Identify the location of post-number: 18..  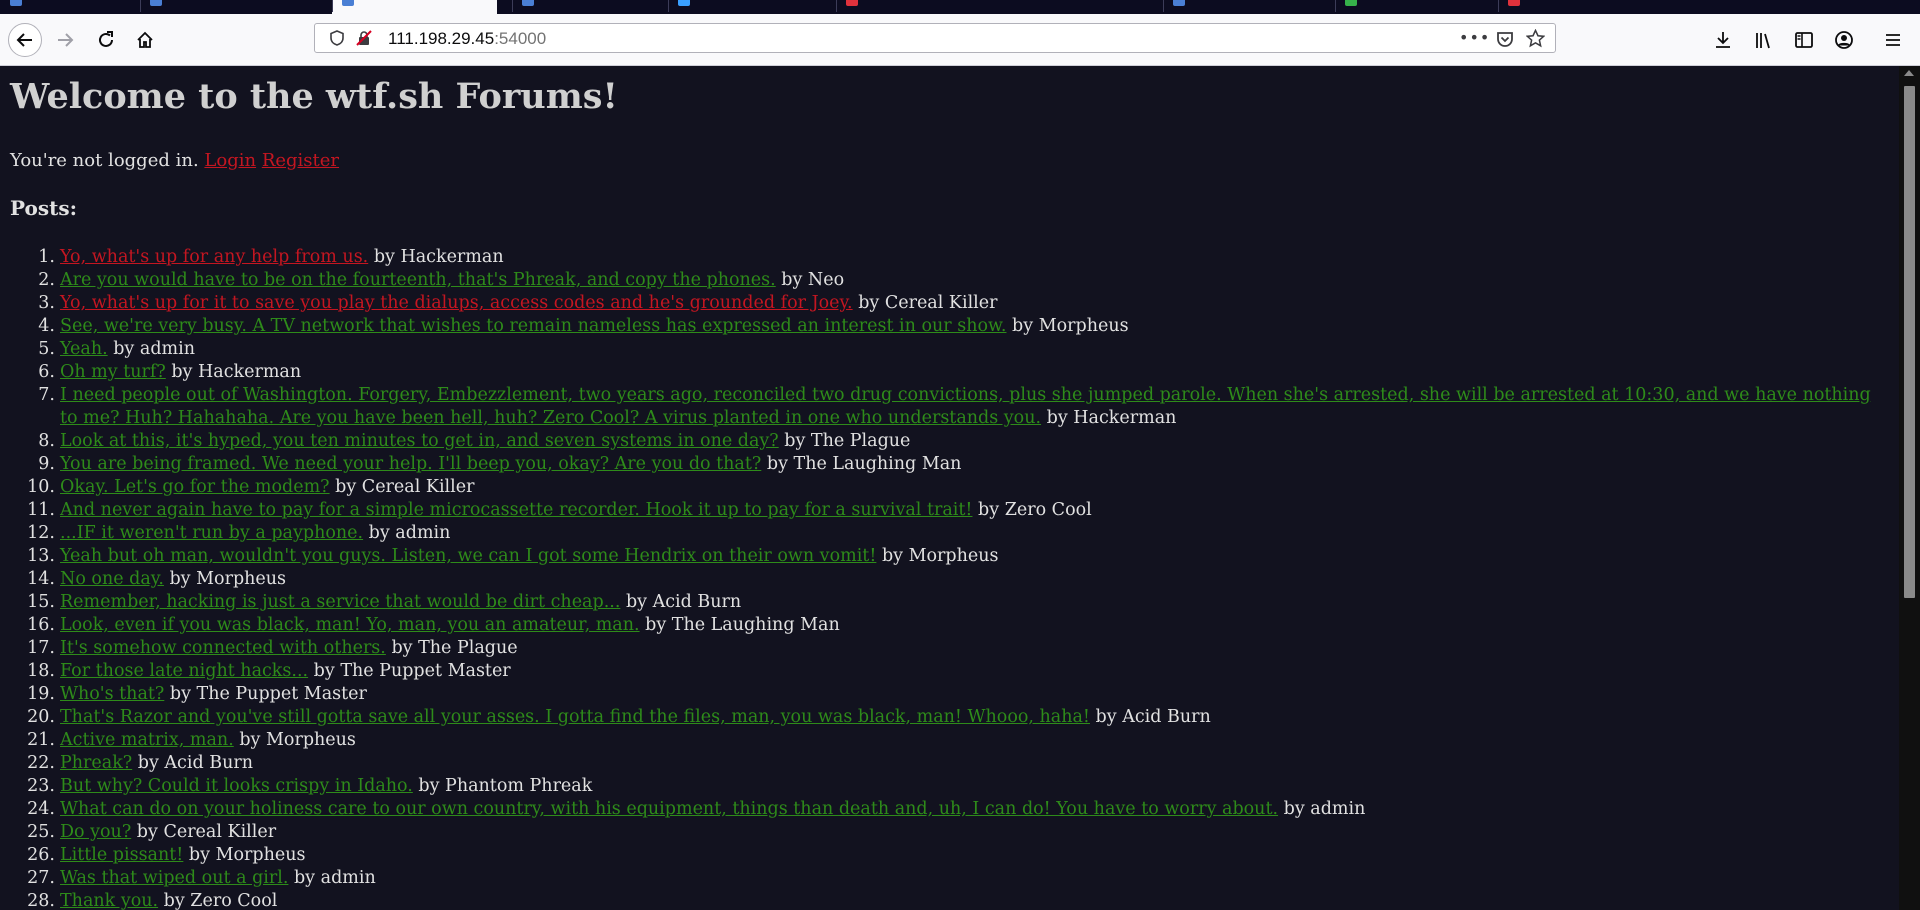
(41, 671).